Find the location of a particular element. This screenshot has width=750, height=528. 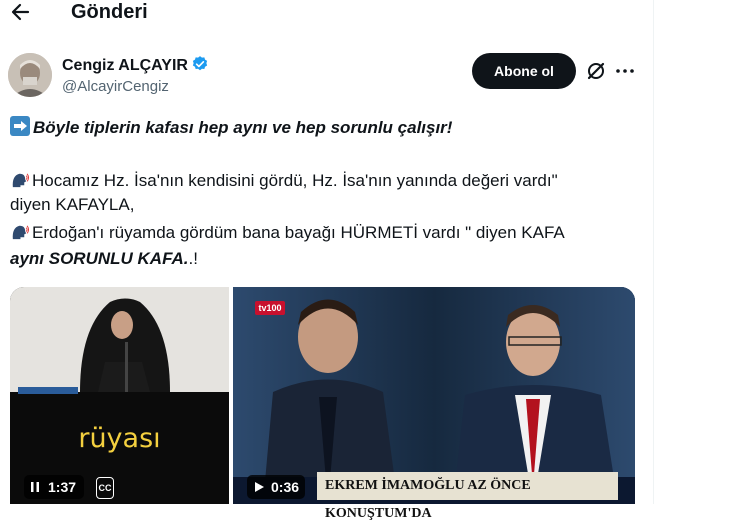

video-2-time-badge: 0:36 is located at coordinates (276, 487).